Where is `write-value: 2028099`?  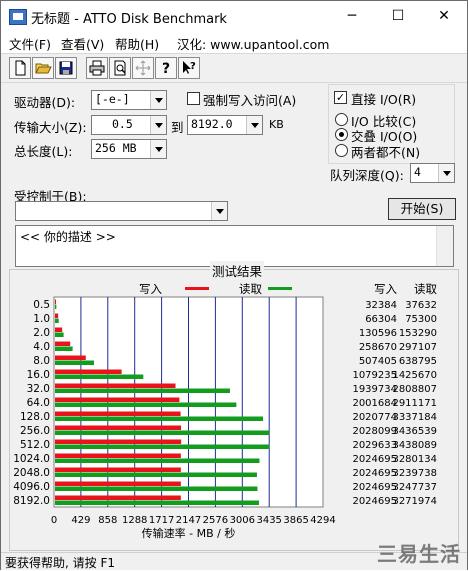
write-value: 2028099 is located at coordinates (374, 431).